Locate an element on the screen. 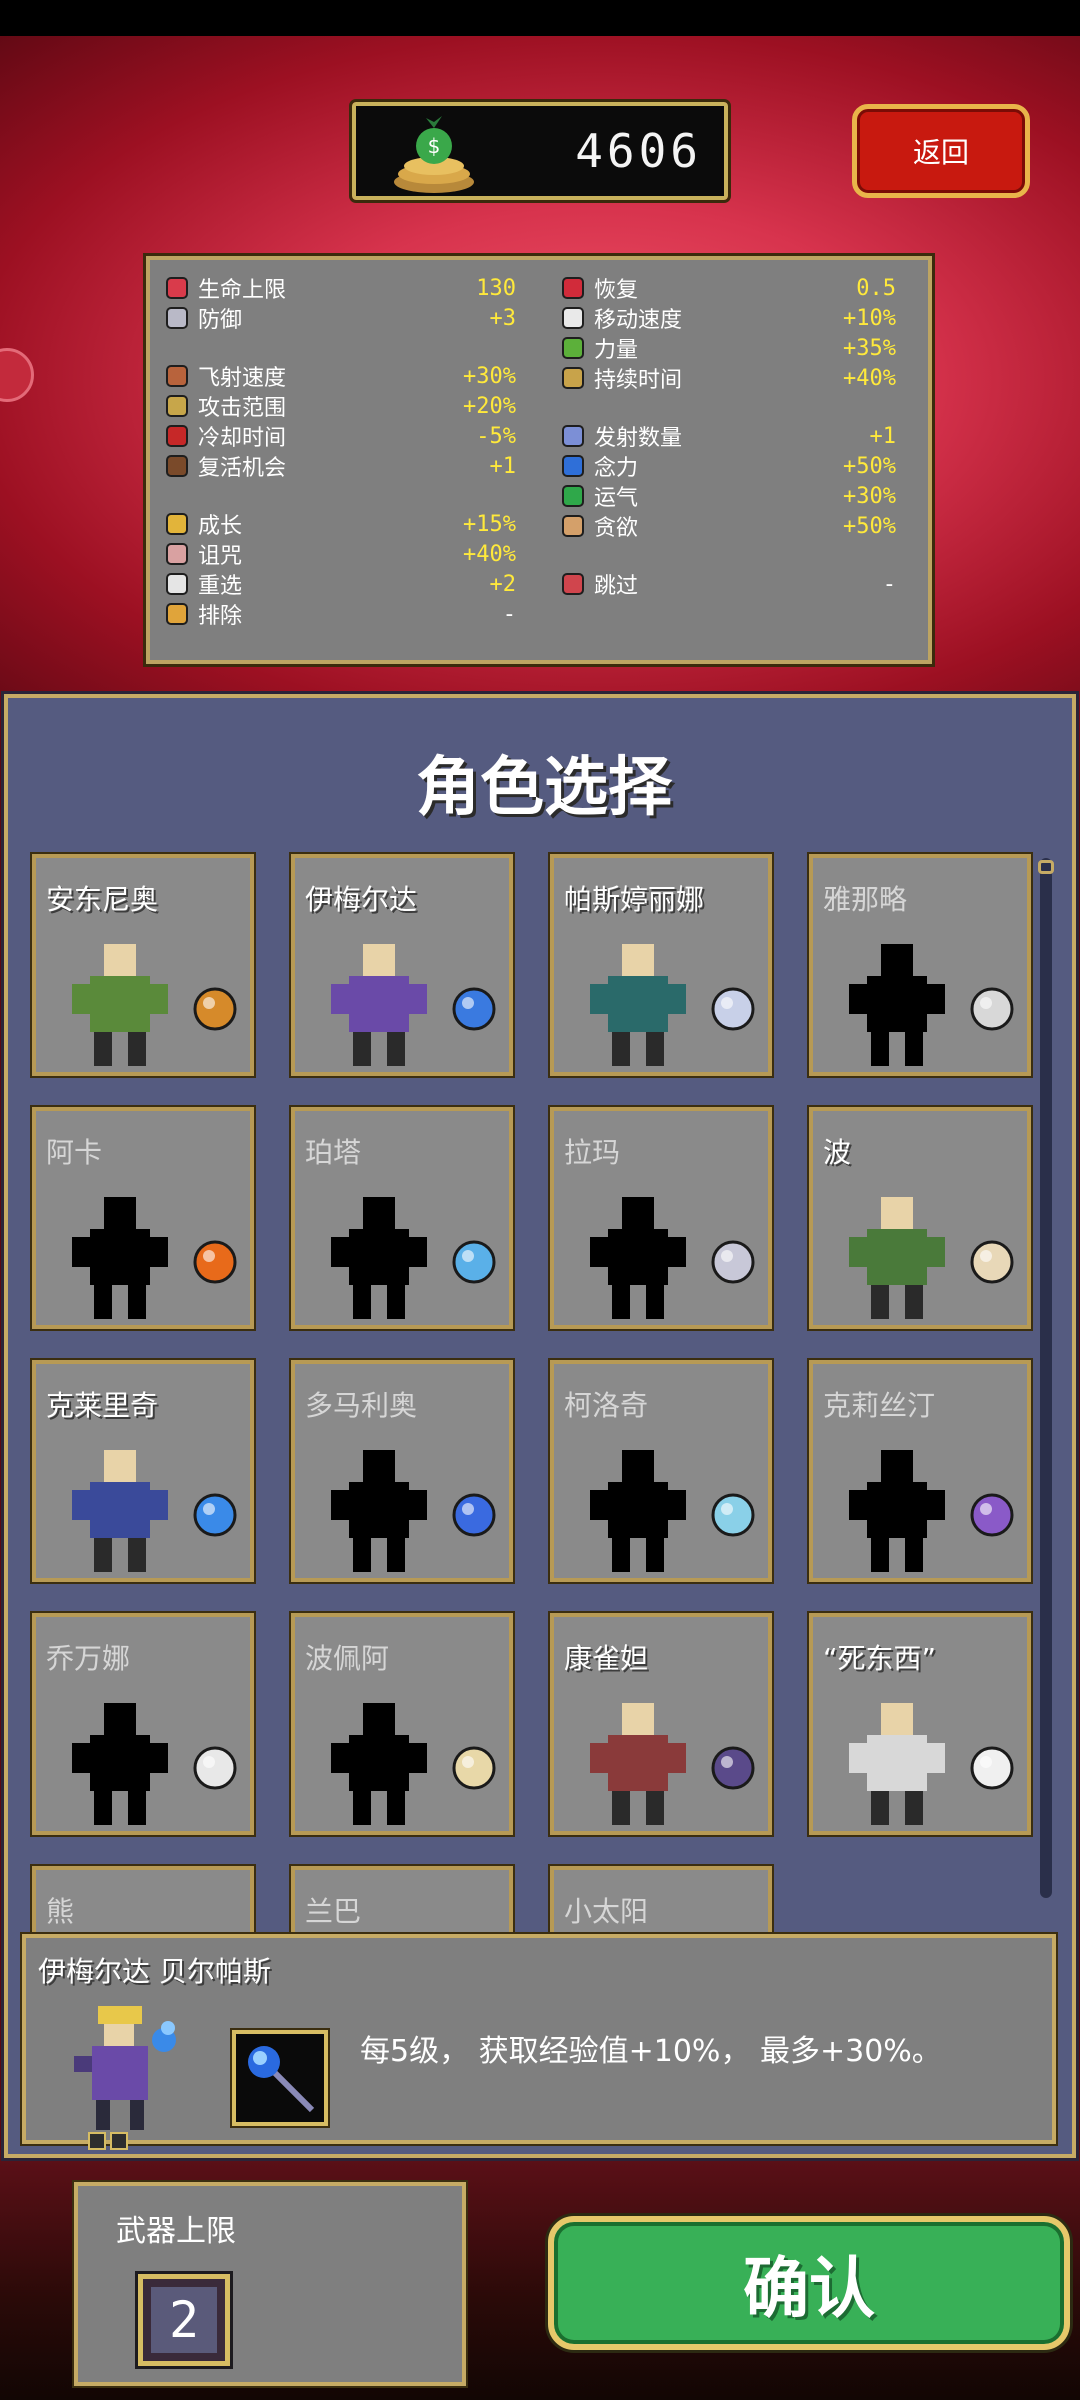 The image size is (1080, 2400). starting-weapon-slot is located at coordinates (280, 2078).